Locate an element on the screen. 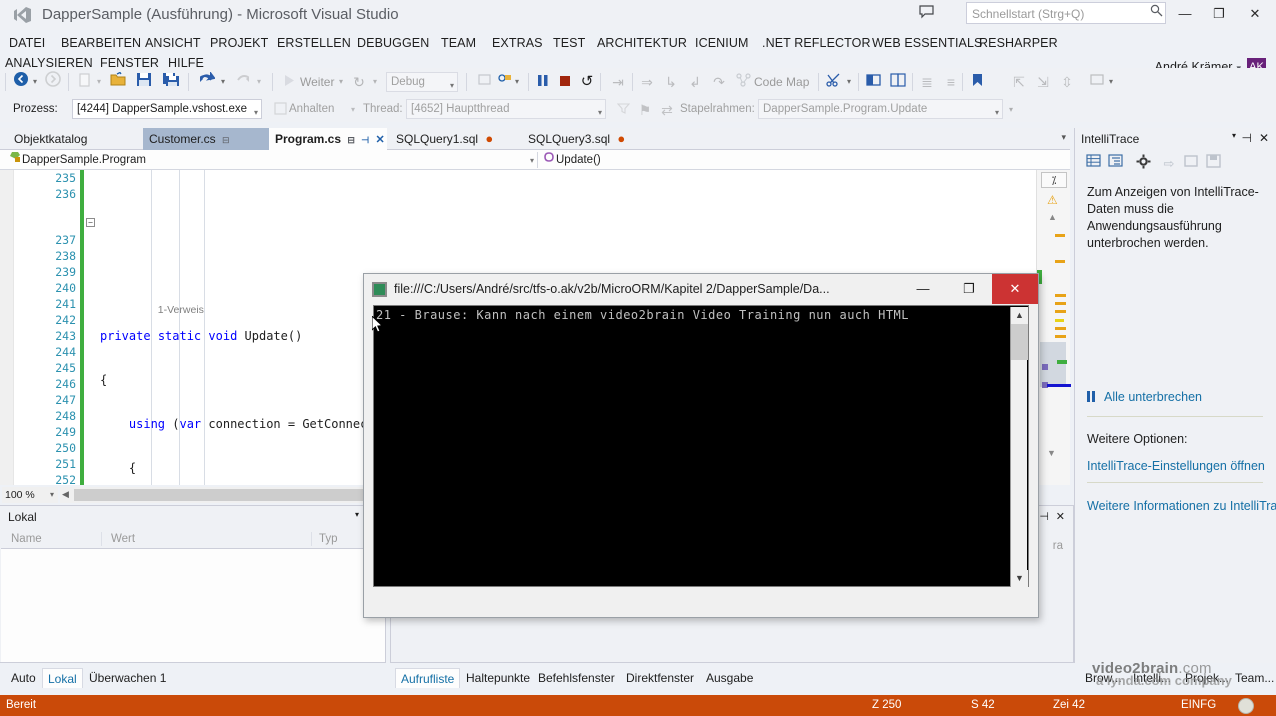  locals-grid-body is located at coordinates (193, 605).